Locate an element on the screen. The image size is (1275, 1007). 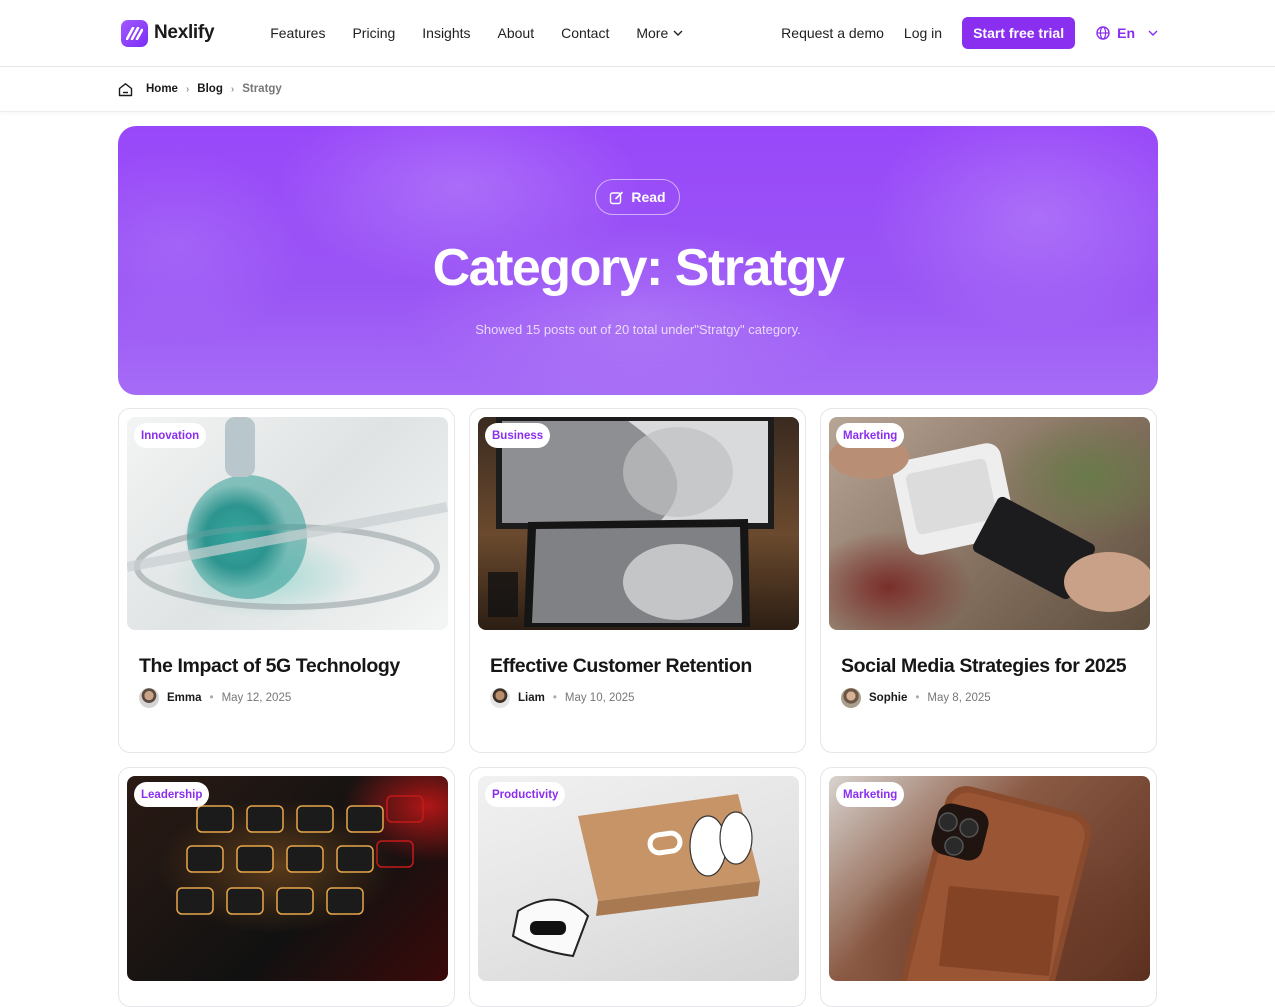
start-free-trial-button: Start free trial is located at coordinates (1019, 33).